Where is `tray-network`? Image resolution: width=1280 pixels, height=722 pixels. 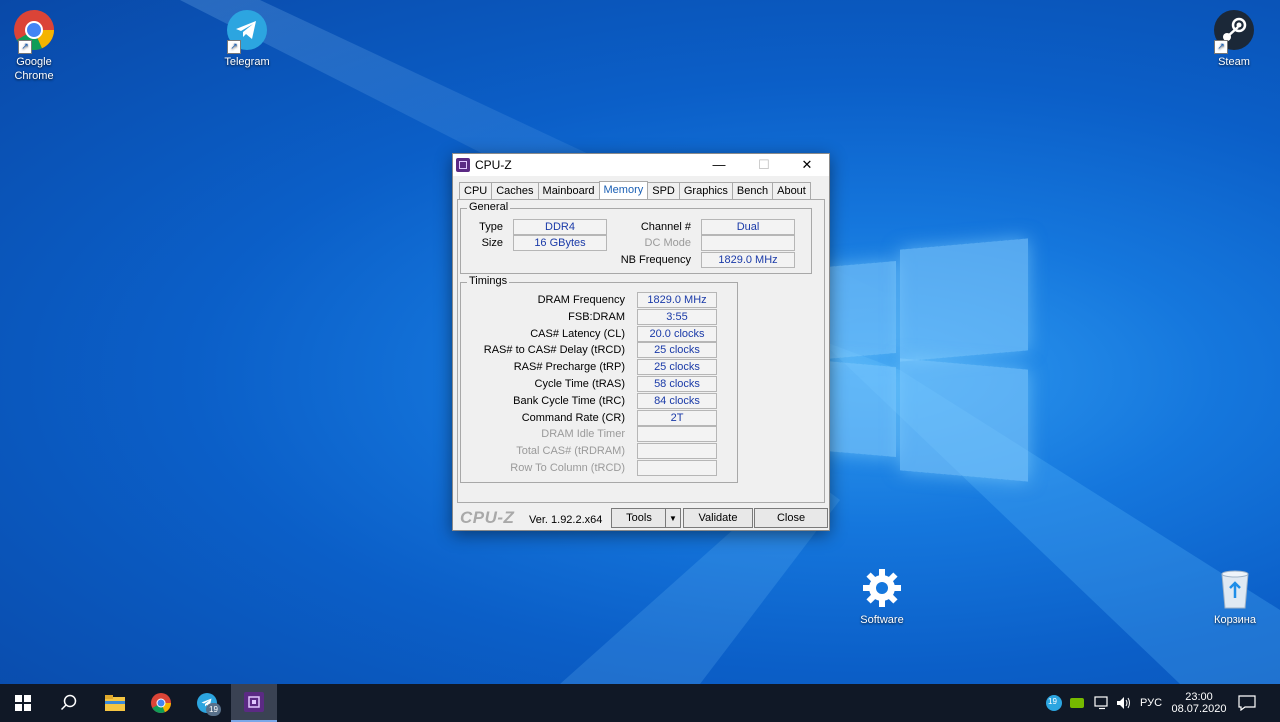 tray-network is located at coordinates (1102, 703).